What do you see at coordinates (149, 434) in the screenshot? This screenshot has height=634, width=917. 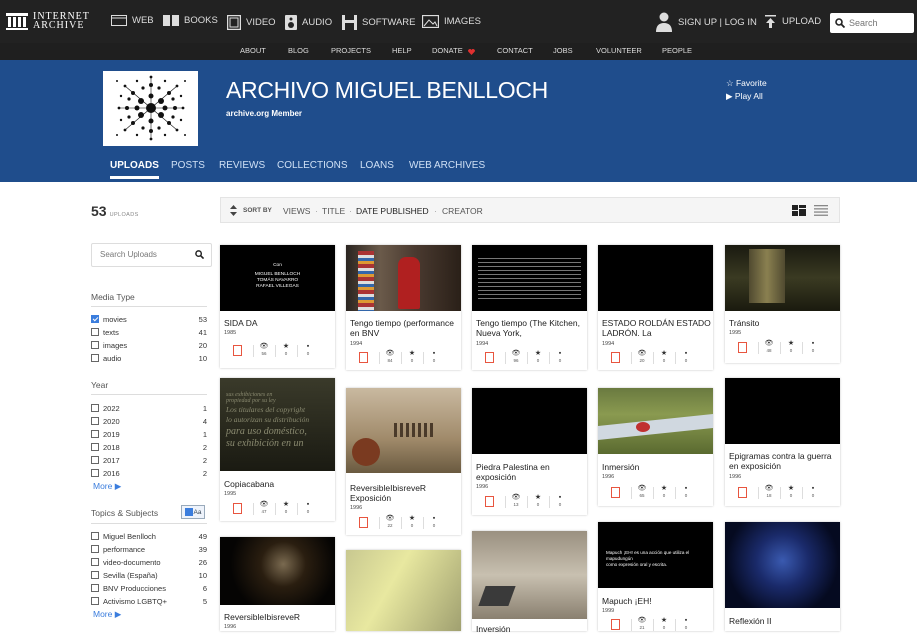 I see `facet-year: 2019 1` at bounding box center [149, 434].